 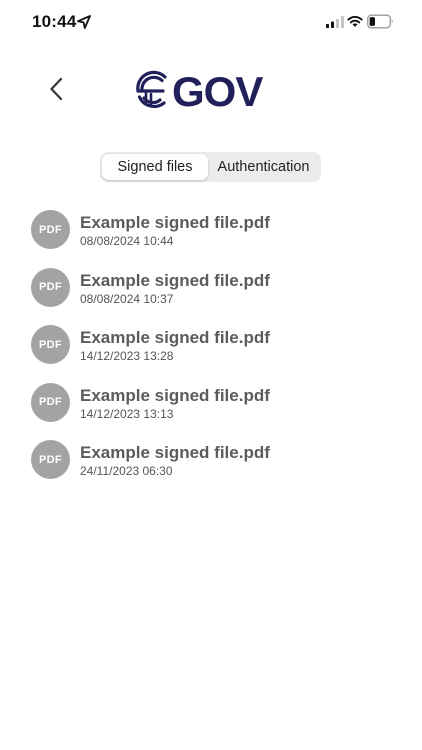 I want to click on status-time: 10:44, so click(x=54, y=21).